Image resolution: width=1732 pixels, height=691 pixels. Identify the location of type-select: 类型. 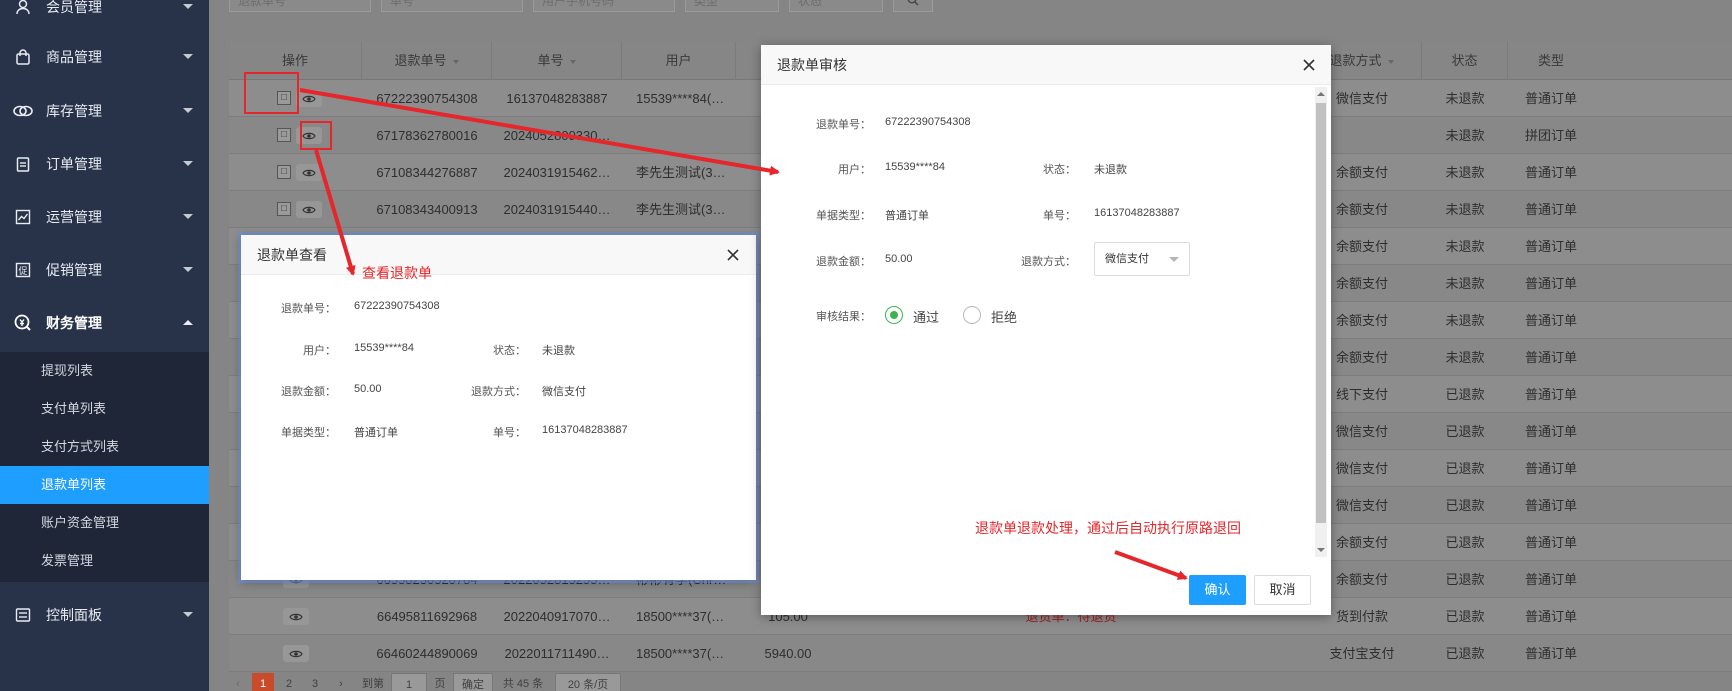
(732, 6).